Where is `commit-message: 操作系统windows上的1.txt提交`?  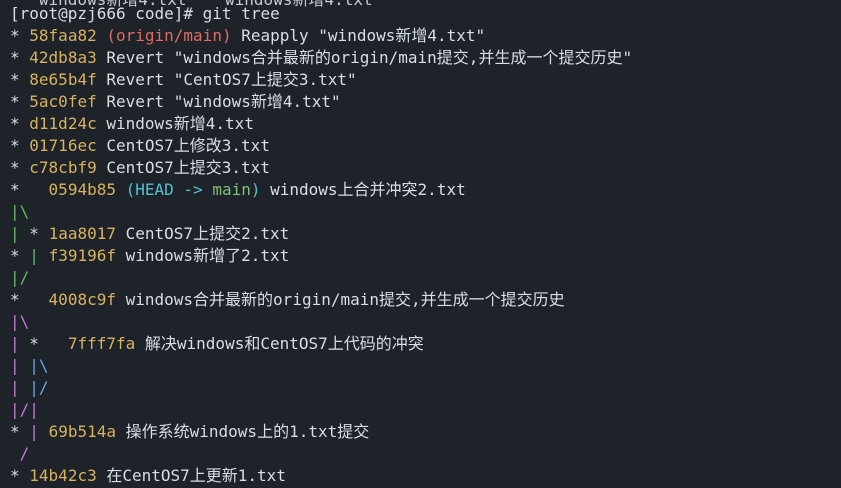
commit-message: 操作系统windows上的1.txt提交 is located at coordinates (243, 431).